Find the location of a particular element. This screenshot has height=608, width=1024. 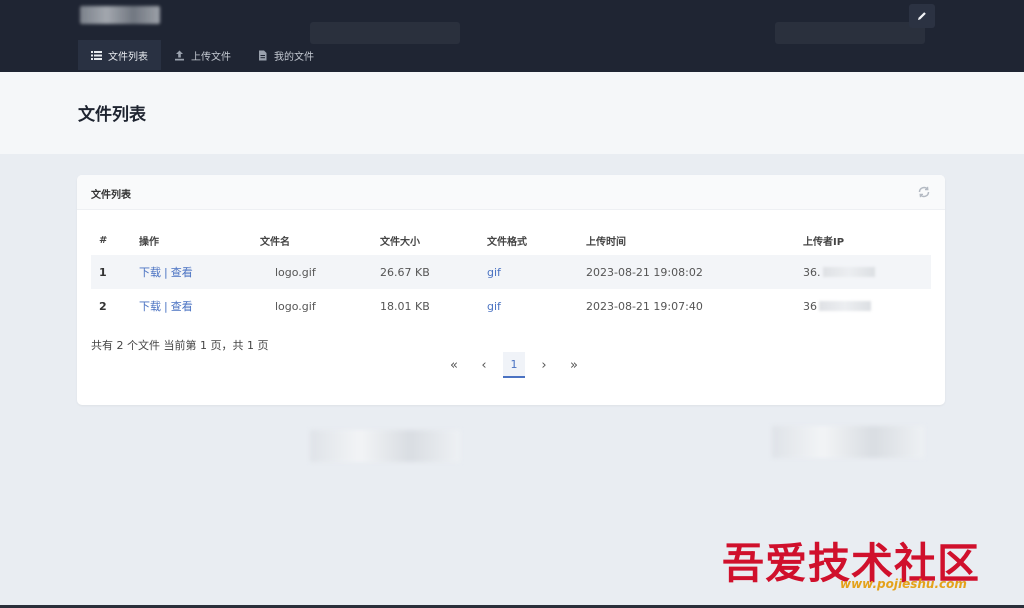

current-page-button: 1 is located at coordinates (514, 365).